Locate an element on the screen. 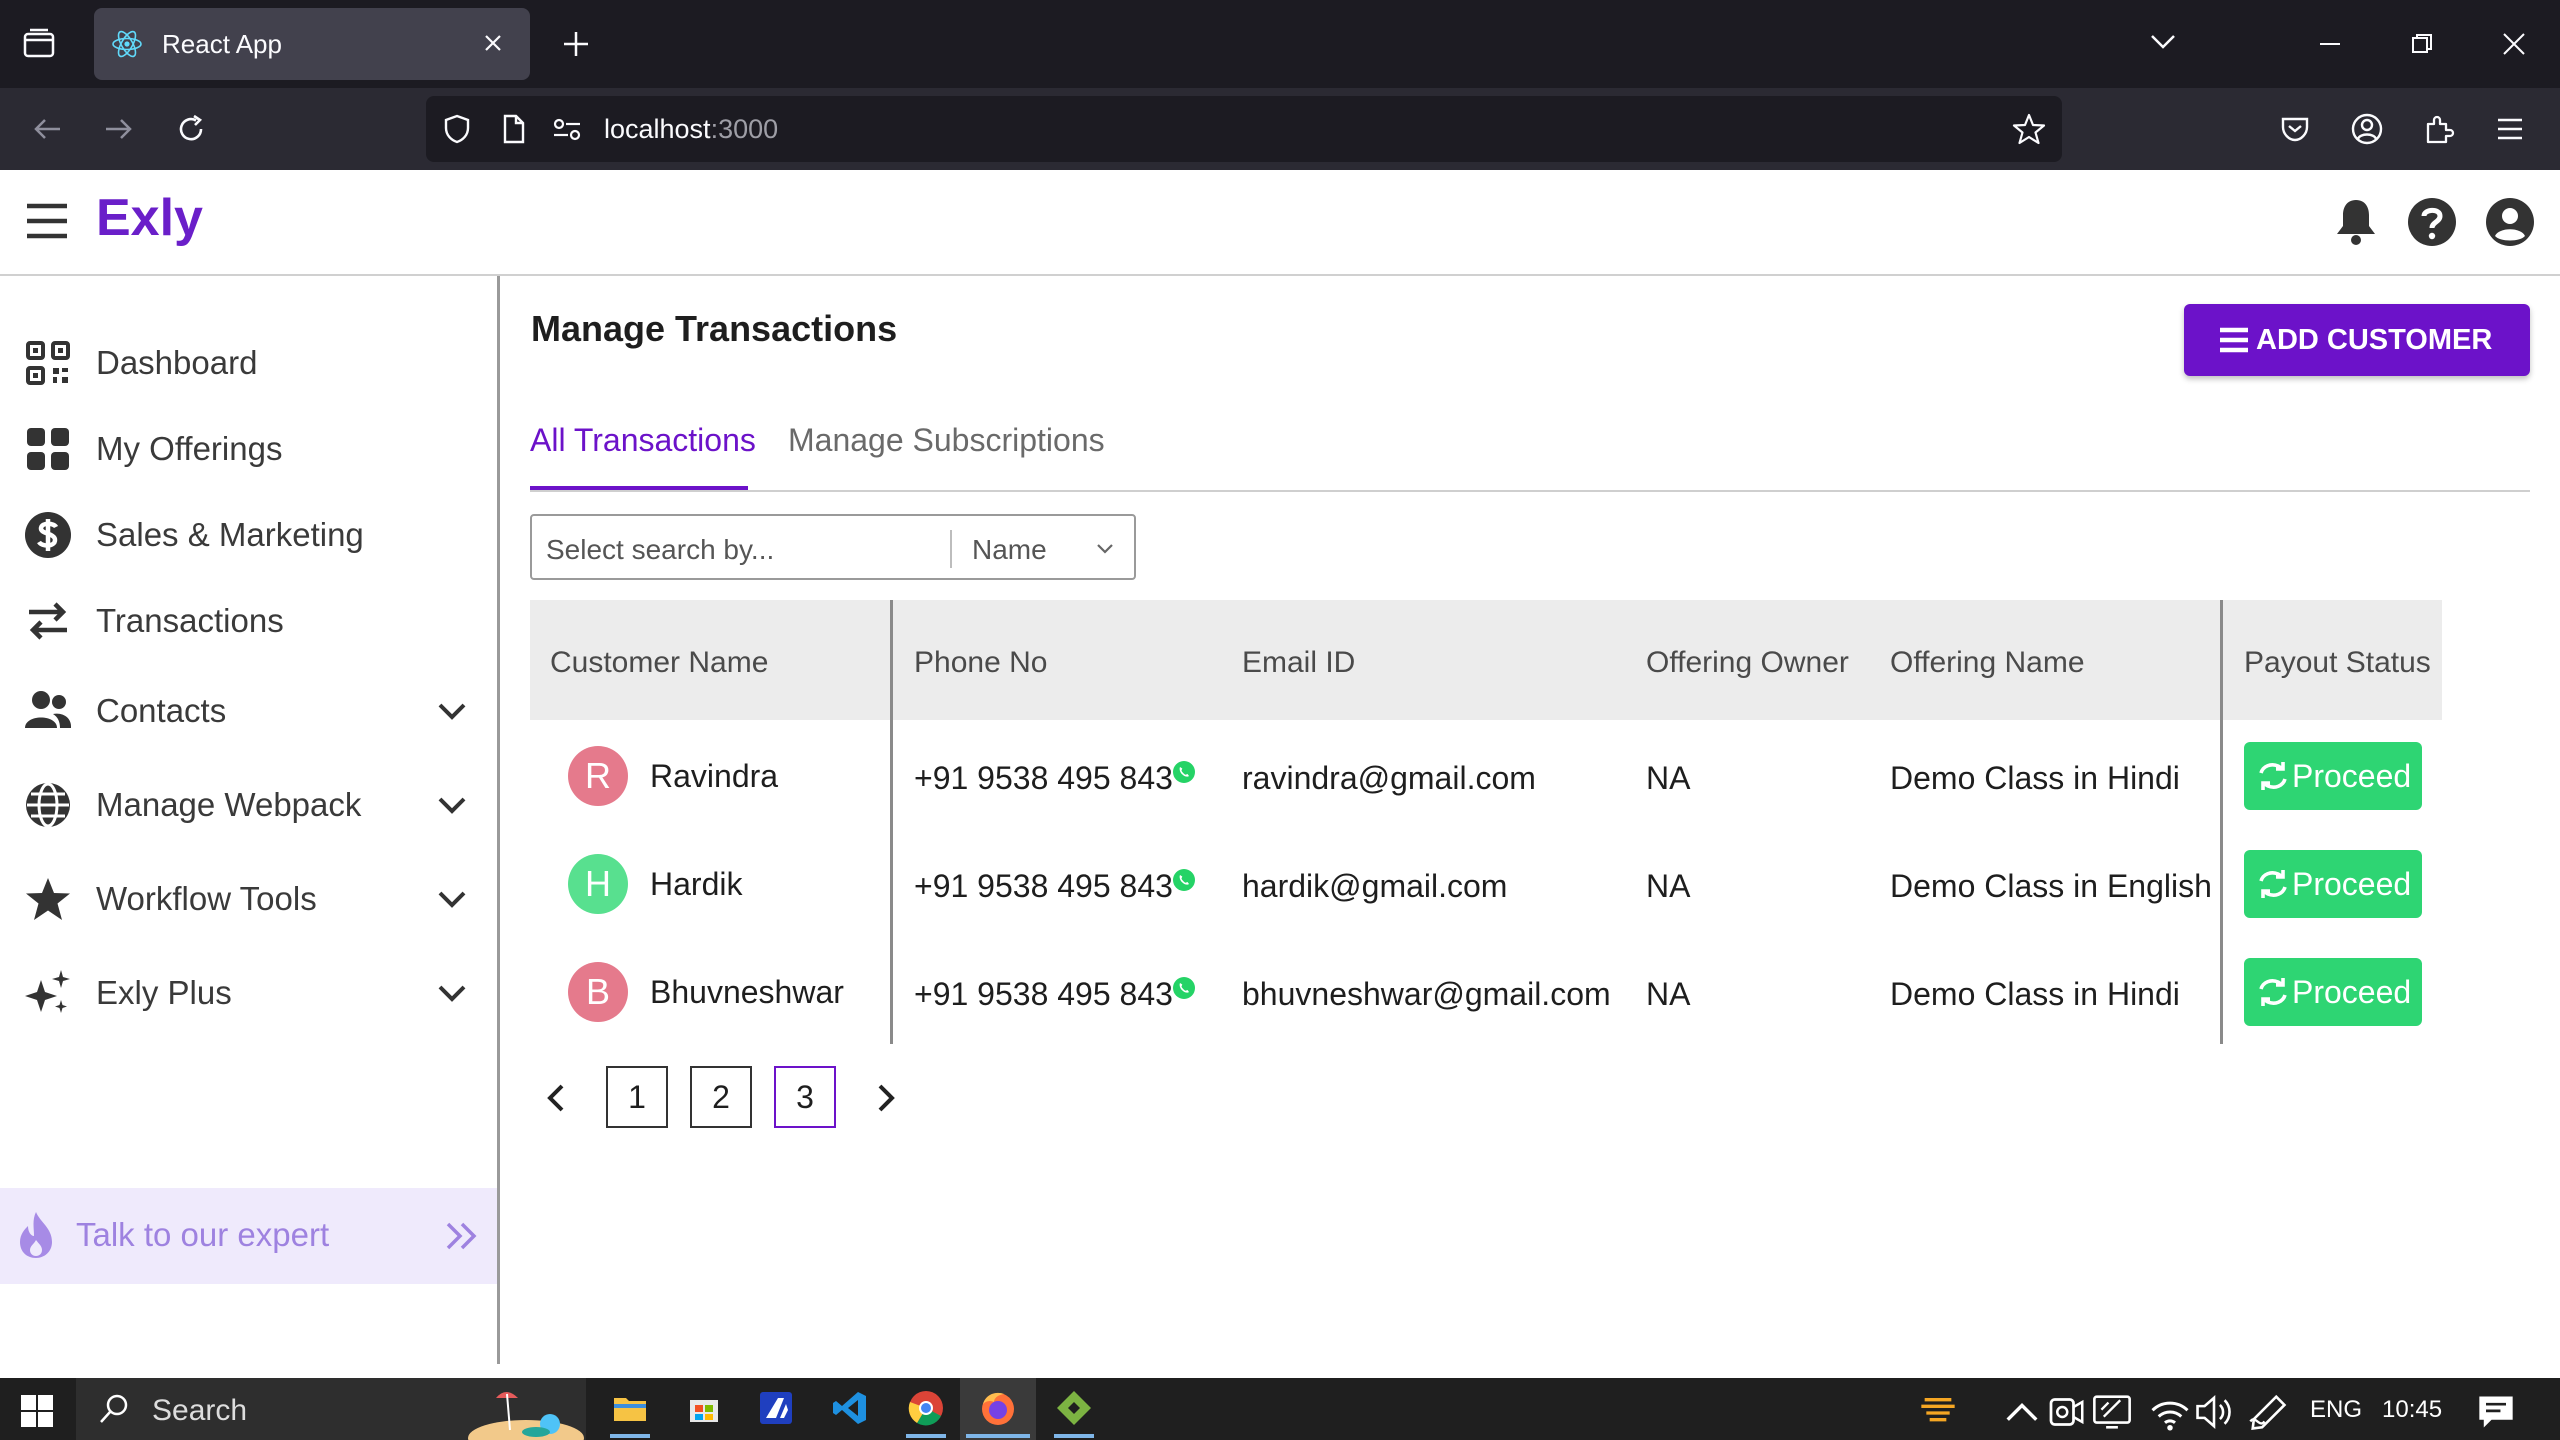 This screenshot has height=1440, width=2560. double-chevron-right-icon is located at coordinates (462, 1236).